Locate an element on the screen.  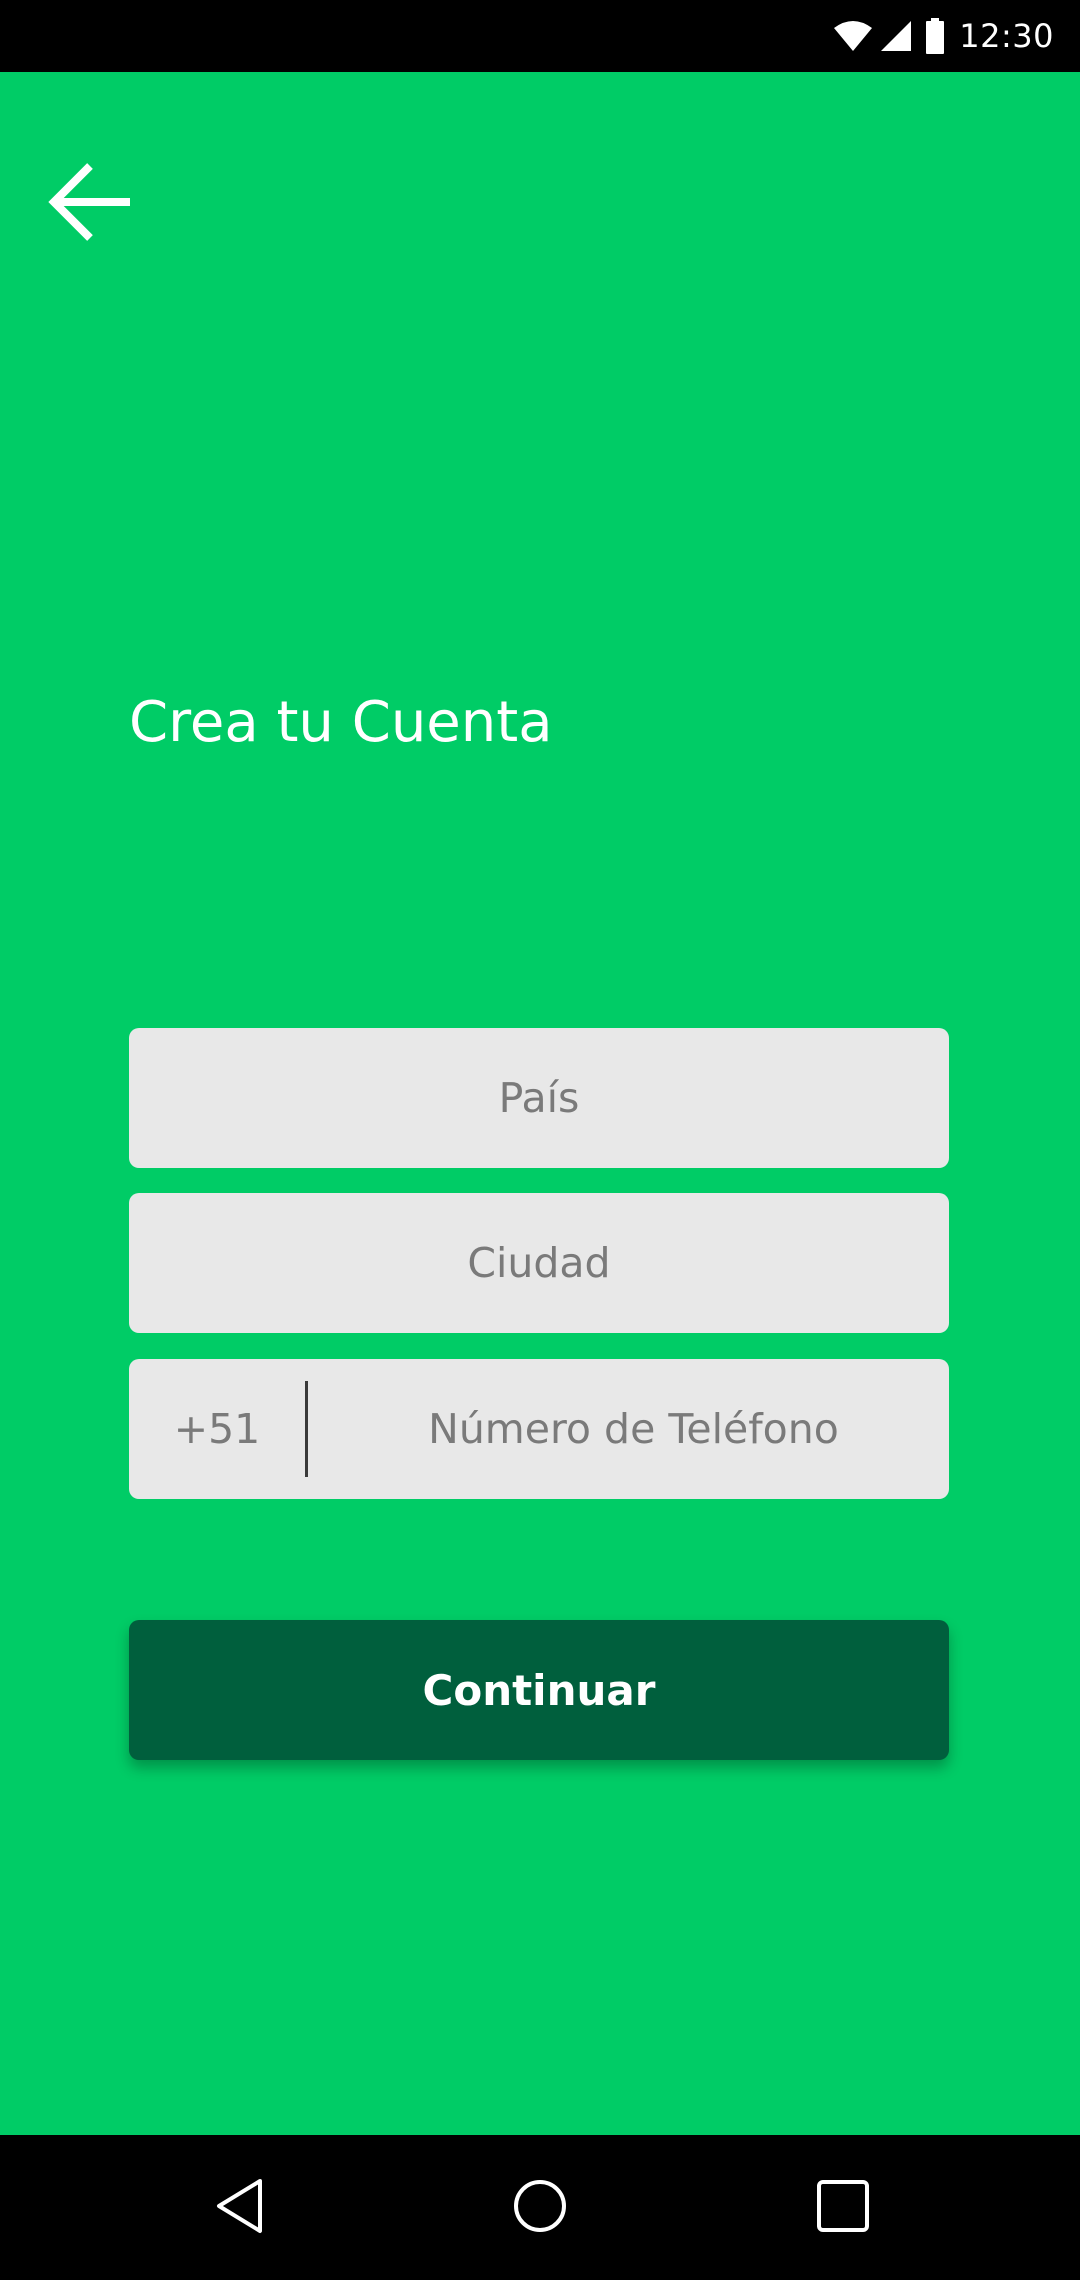
status-icons: 12:30 is located at coordinates (943, 36).